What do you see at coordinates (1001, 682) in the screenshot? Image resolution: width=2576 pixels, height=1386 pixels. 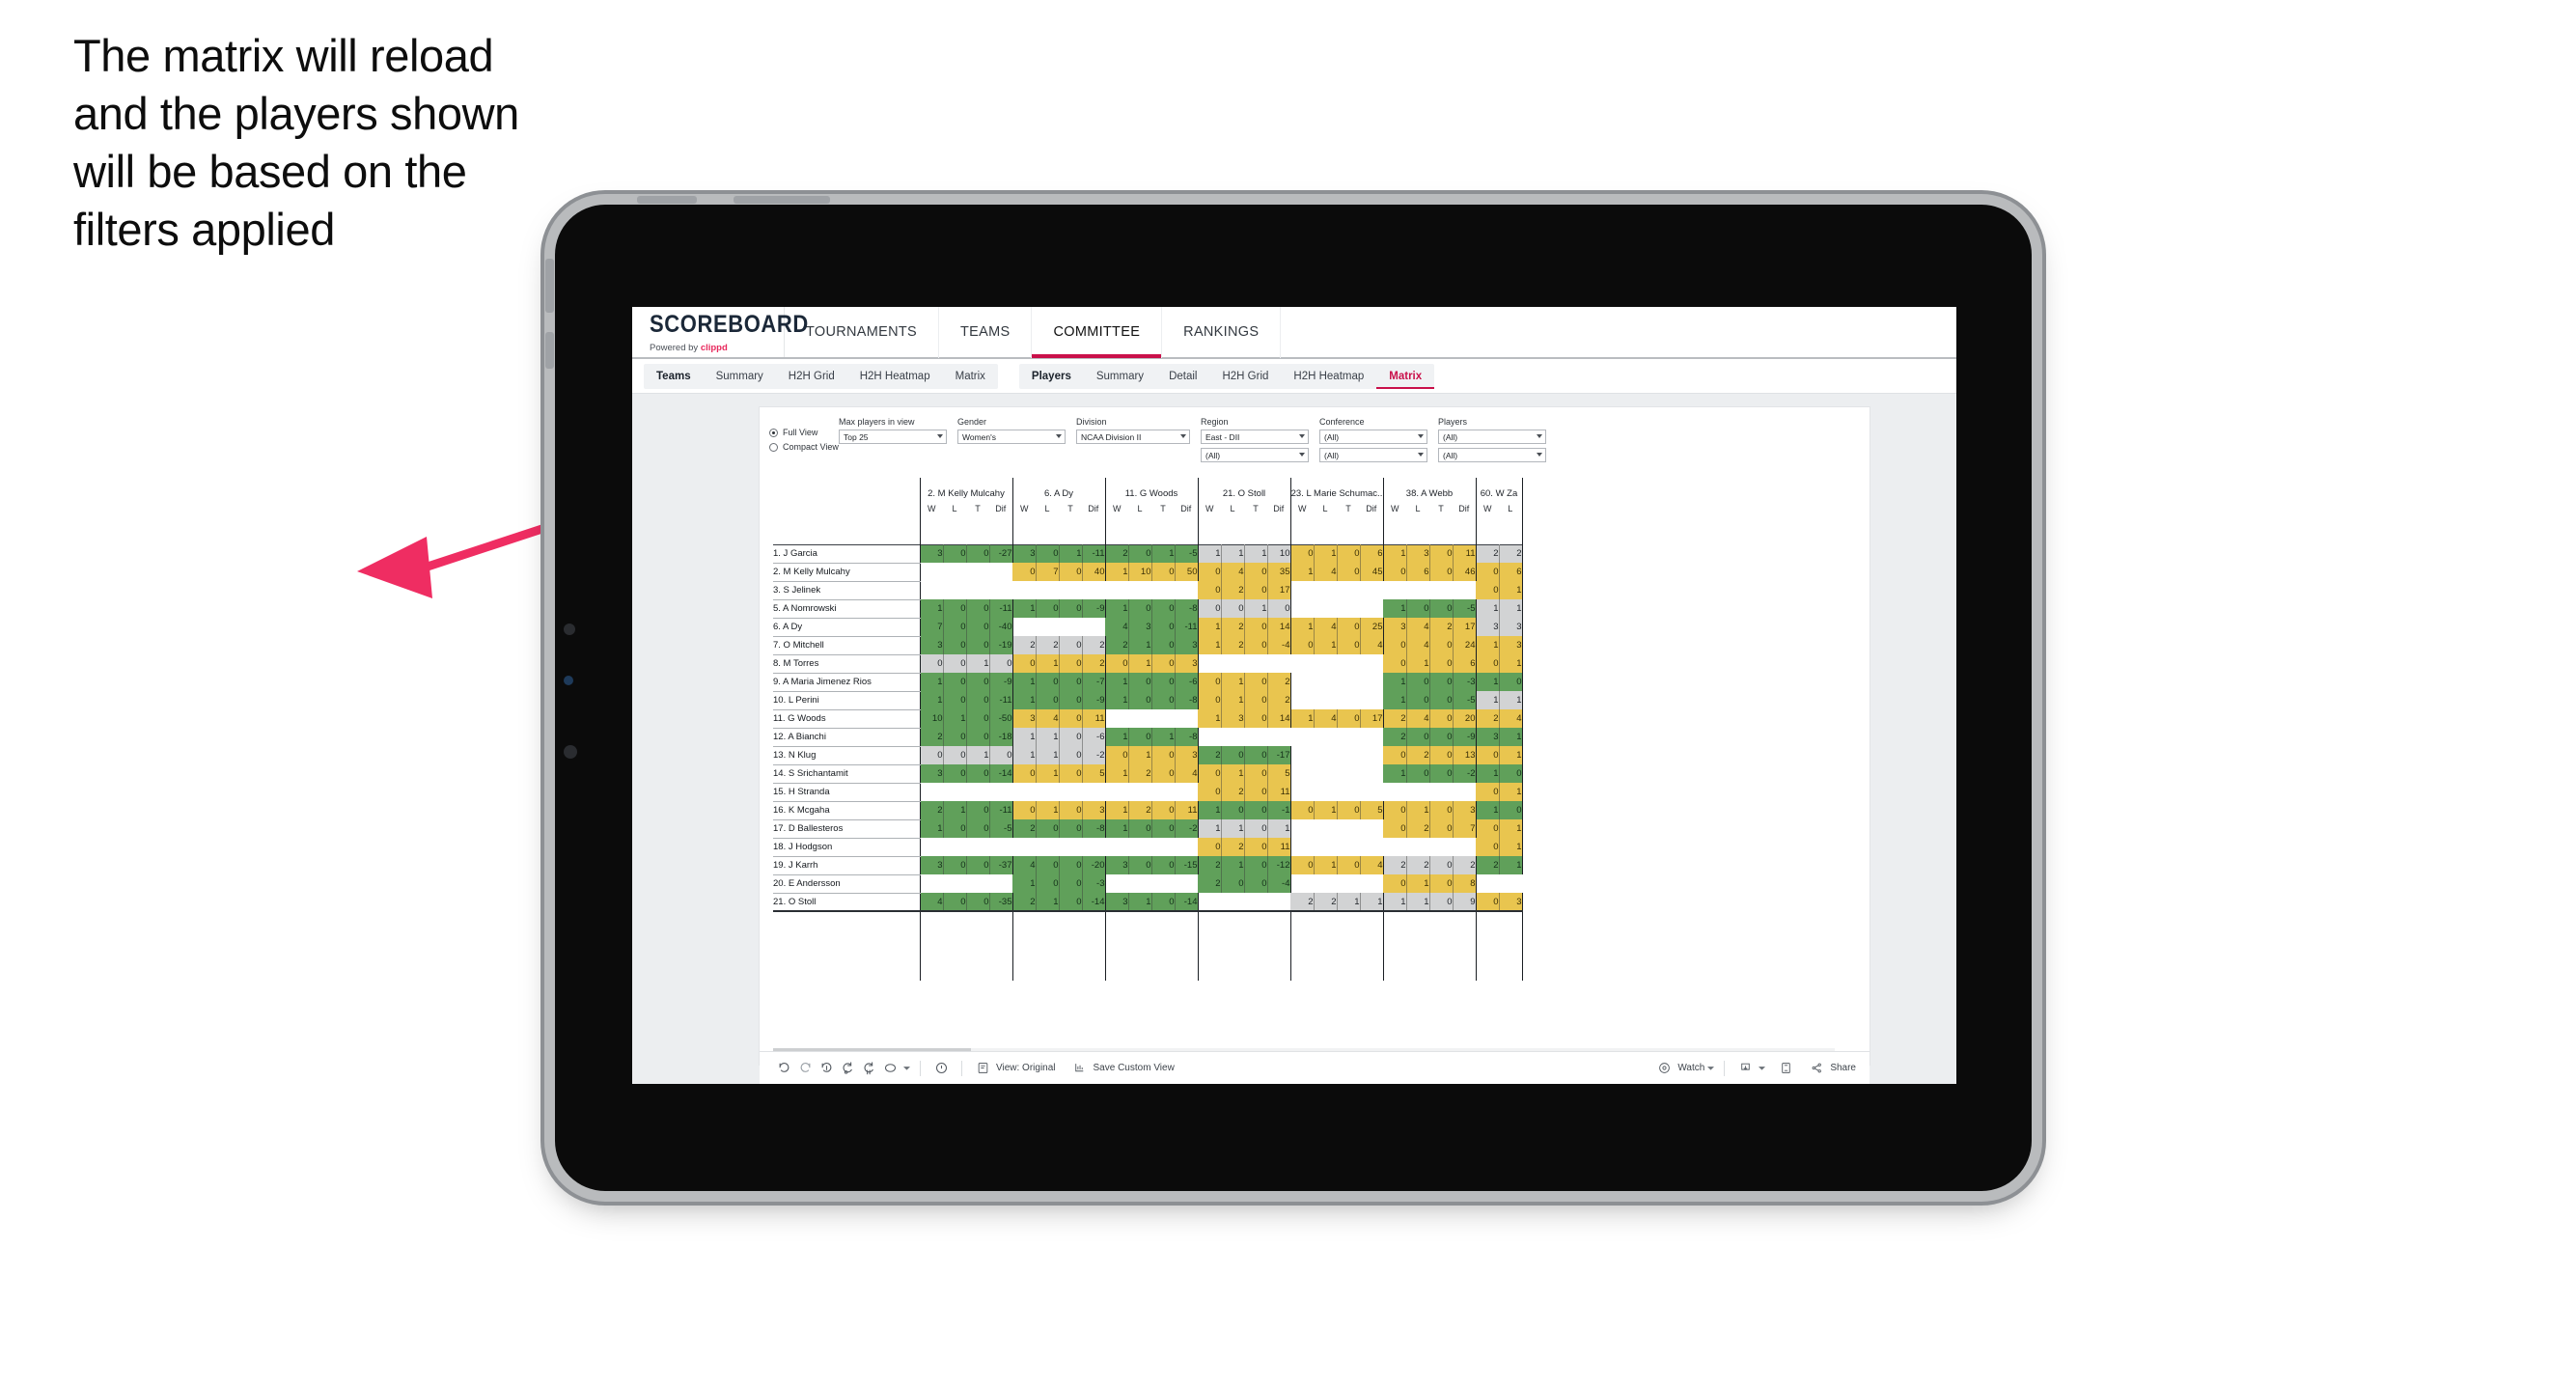 I see `matrix-cell: -9` at bounding box center [1001, 682].